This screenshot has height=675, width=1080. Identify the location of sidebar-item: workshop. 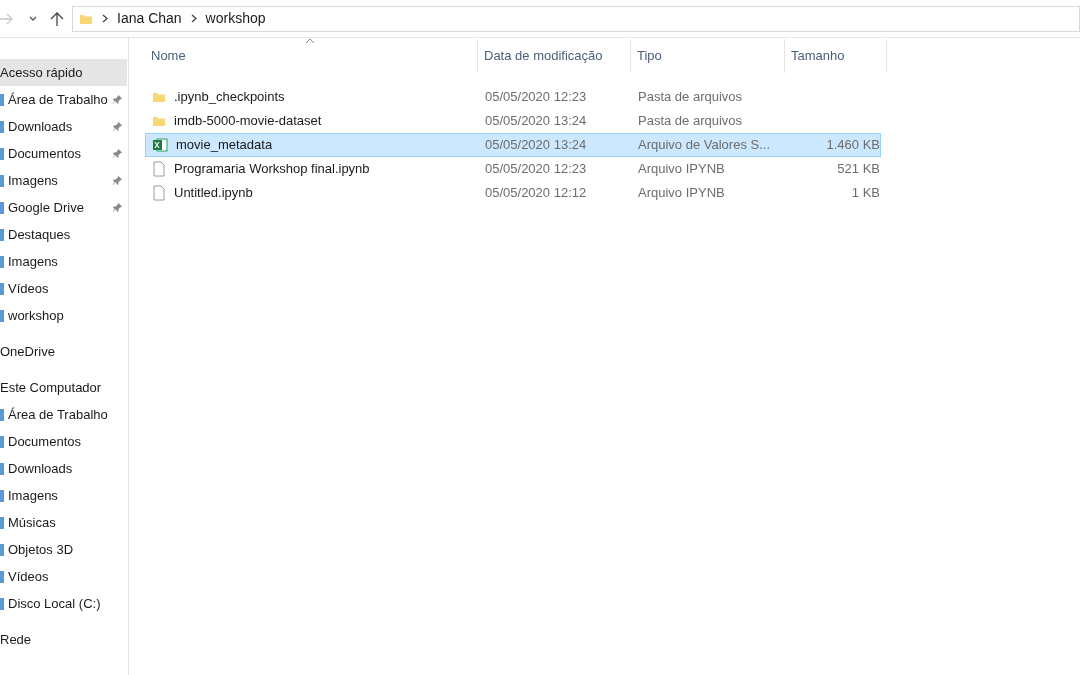
(63, 315).